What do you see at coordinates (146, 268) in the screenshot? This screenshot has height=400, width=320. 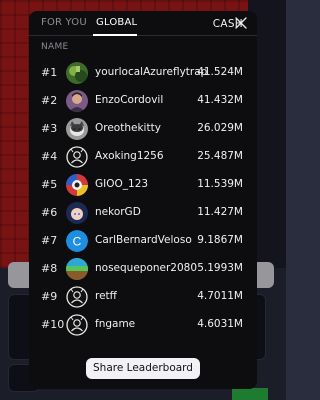 I see `username: noseque­poner2080` at bounding box center [146, 268].